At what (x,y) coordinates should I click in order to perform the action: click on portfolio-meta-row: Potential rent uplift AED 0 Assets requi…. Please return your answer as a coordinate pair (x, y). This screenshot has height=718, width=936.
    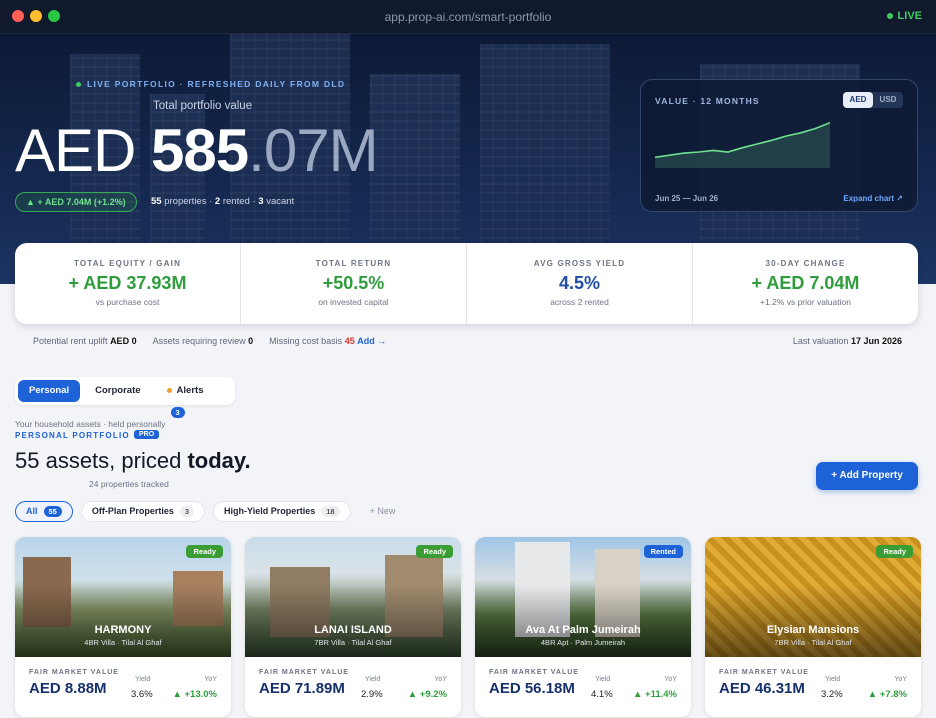
    Looking at the image, I should click on (209, 341).